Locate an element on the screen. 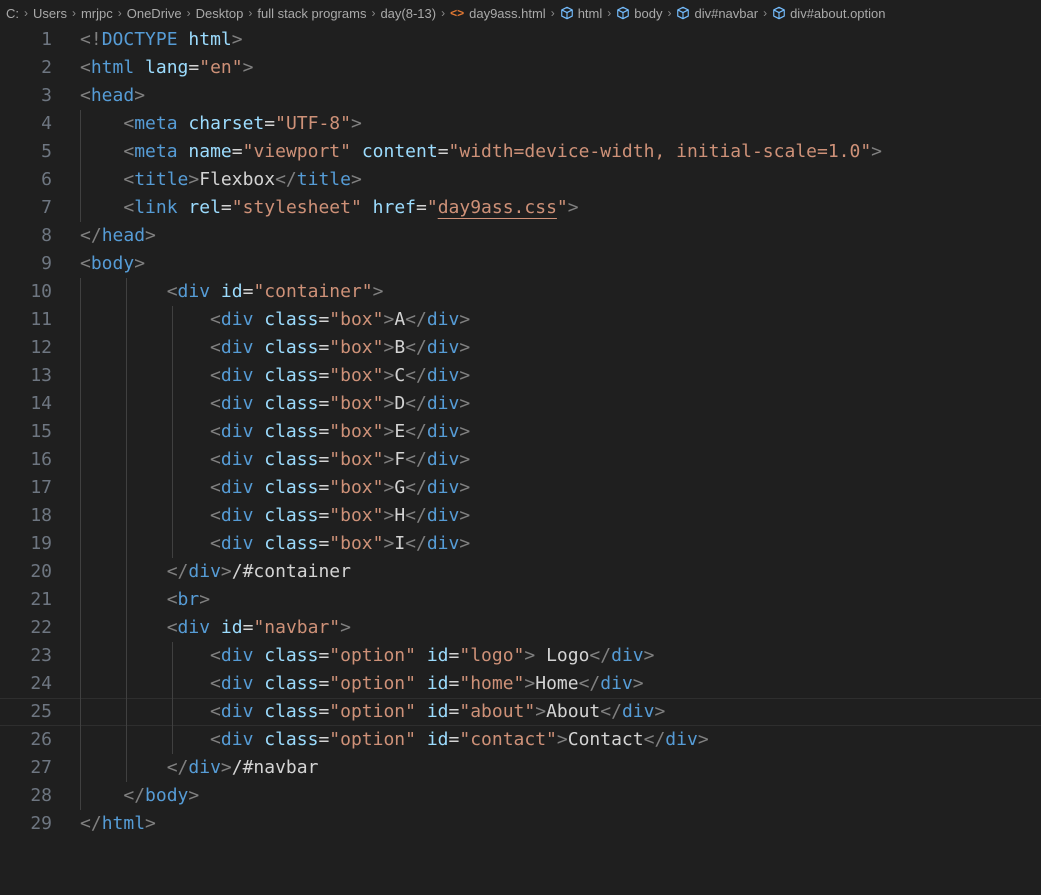  code-content: <div class="box">C</div> is located at coordinates (275, 376).